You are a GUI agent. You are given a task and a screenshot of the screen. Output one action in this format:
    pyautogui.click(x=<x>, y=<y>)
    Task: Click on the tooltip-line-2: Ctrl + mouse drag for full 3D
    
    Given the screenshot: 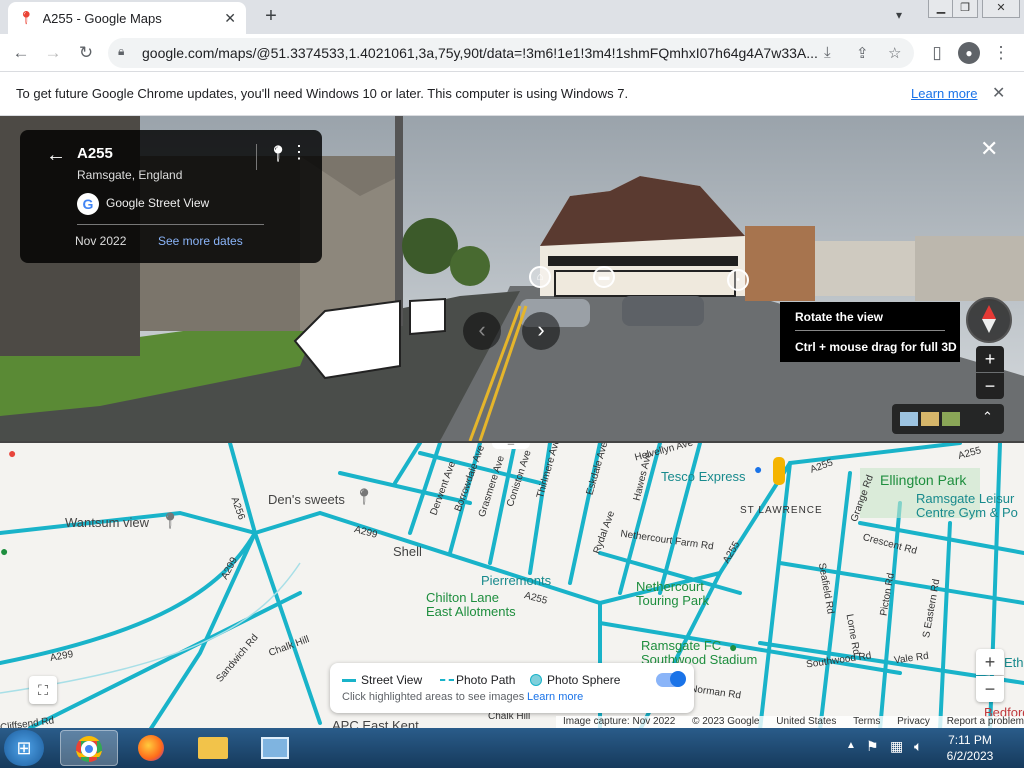 What is the action you would take?
    pyautogui.click(x=876, y=347)
    